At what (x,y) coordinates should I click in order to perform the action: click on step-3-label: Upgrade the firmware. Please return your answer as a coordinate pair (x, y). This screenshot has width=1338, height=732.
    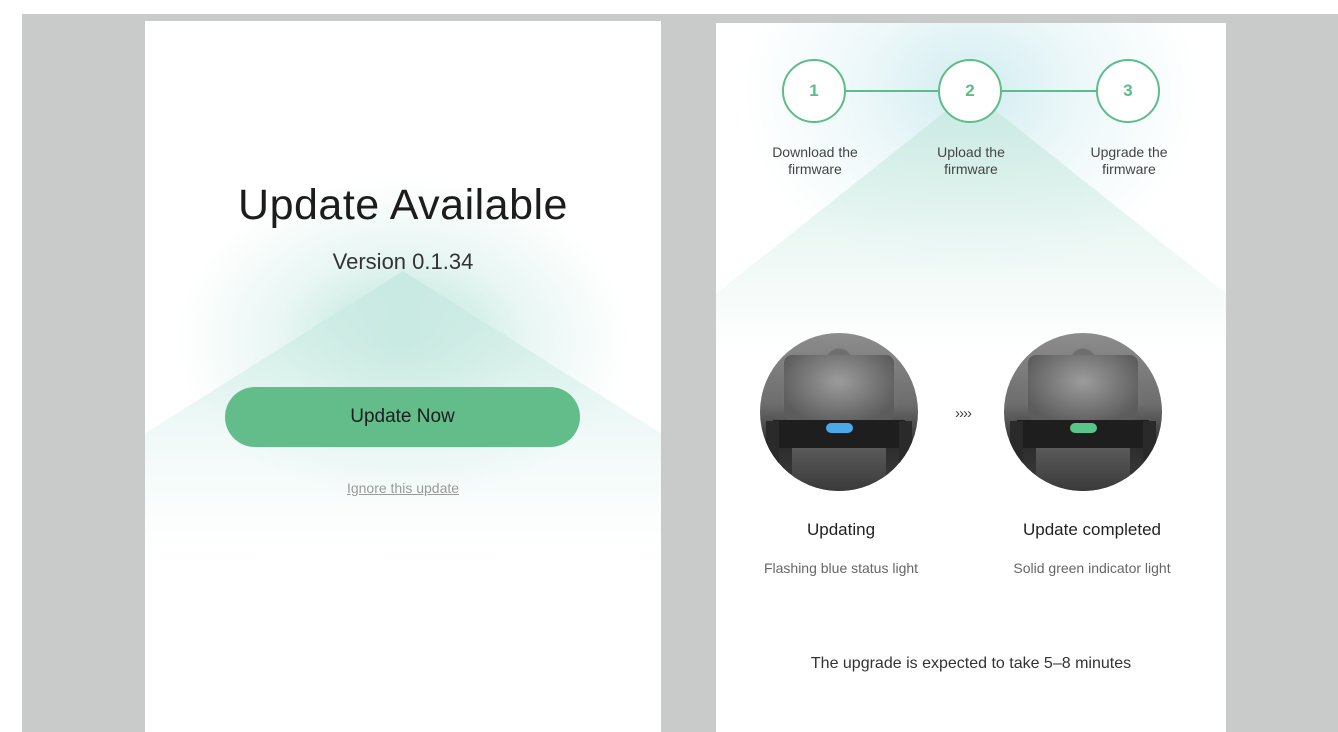
    Looking at the image, I should click on (1129, 161).